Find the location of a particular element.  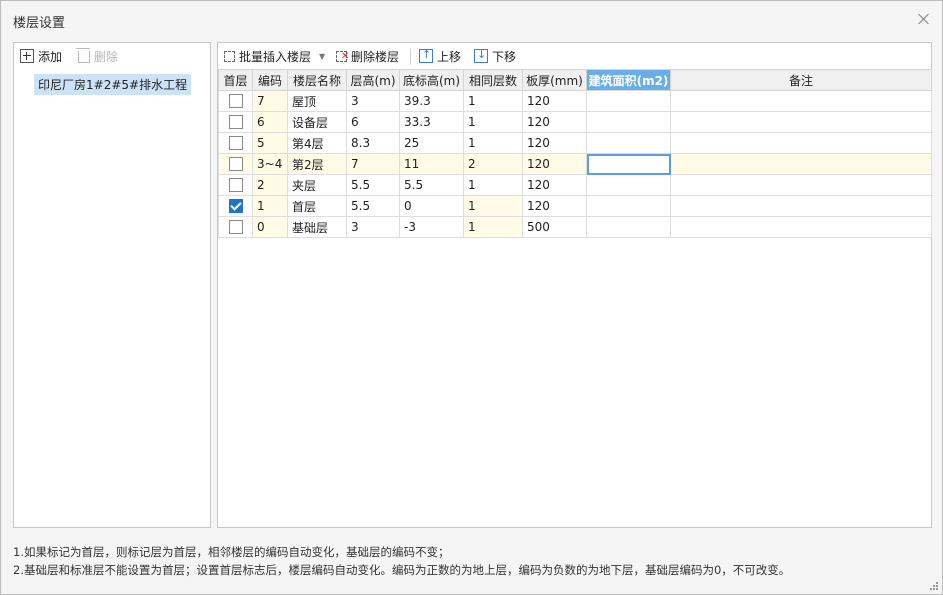

col-header-remarks: 备注 is located at coordinates (801, 80).